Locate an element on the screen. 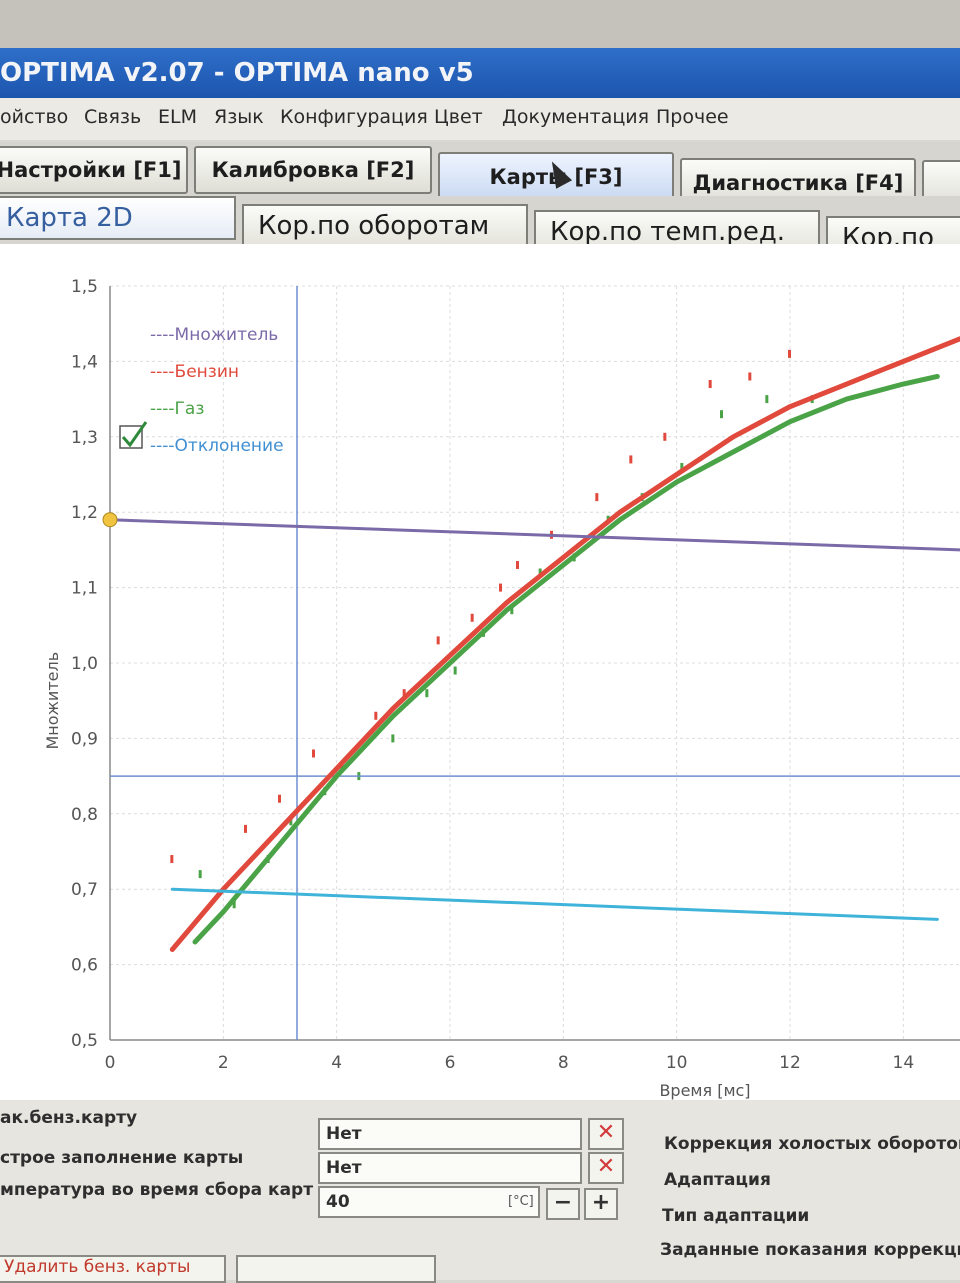 The image size is (960, 1283). x-tick-label: 10 is located at coordinates (677, 1063).